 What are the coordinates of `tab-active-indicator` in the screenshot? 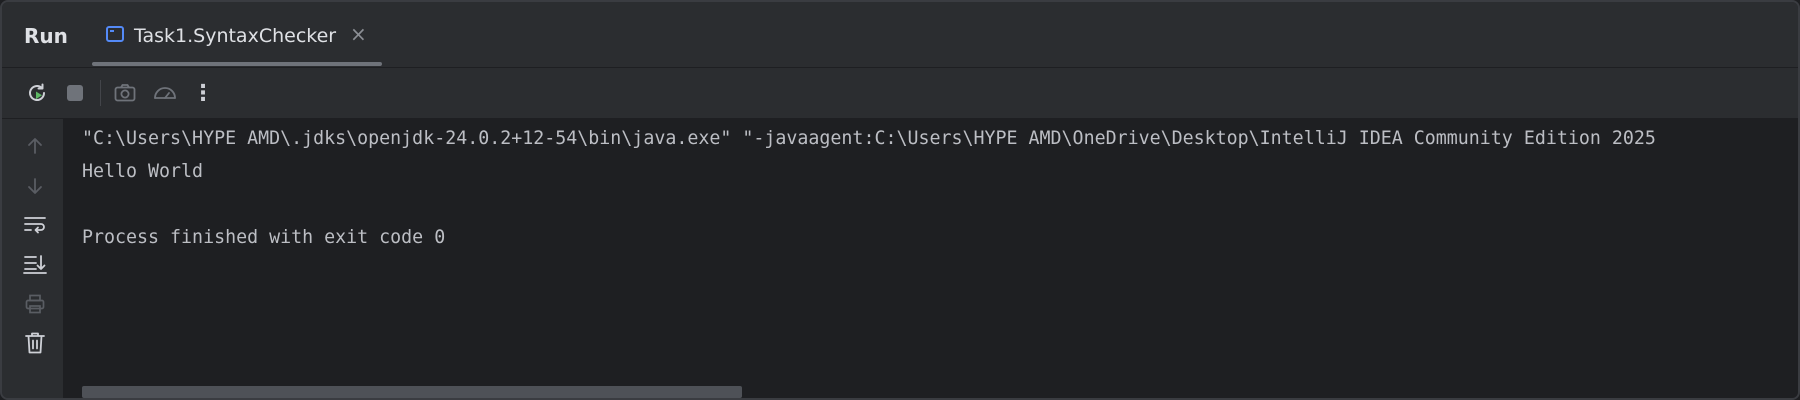 It's located at (237, 64).